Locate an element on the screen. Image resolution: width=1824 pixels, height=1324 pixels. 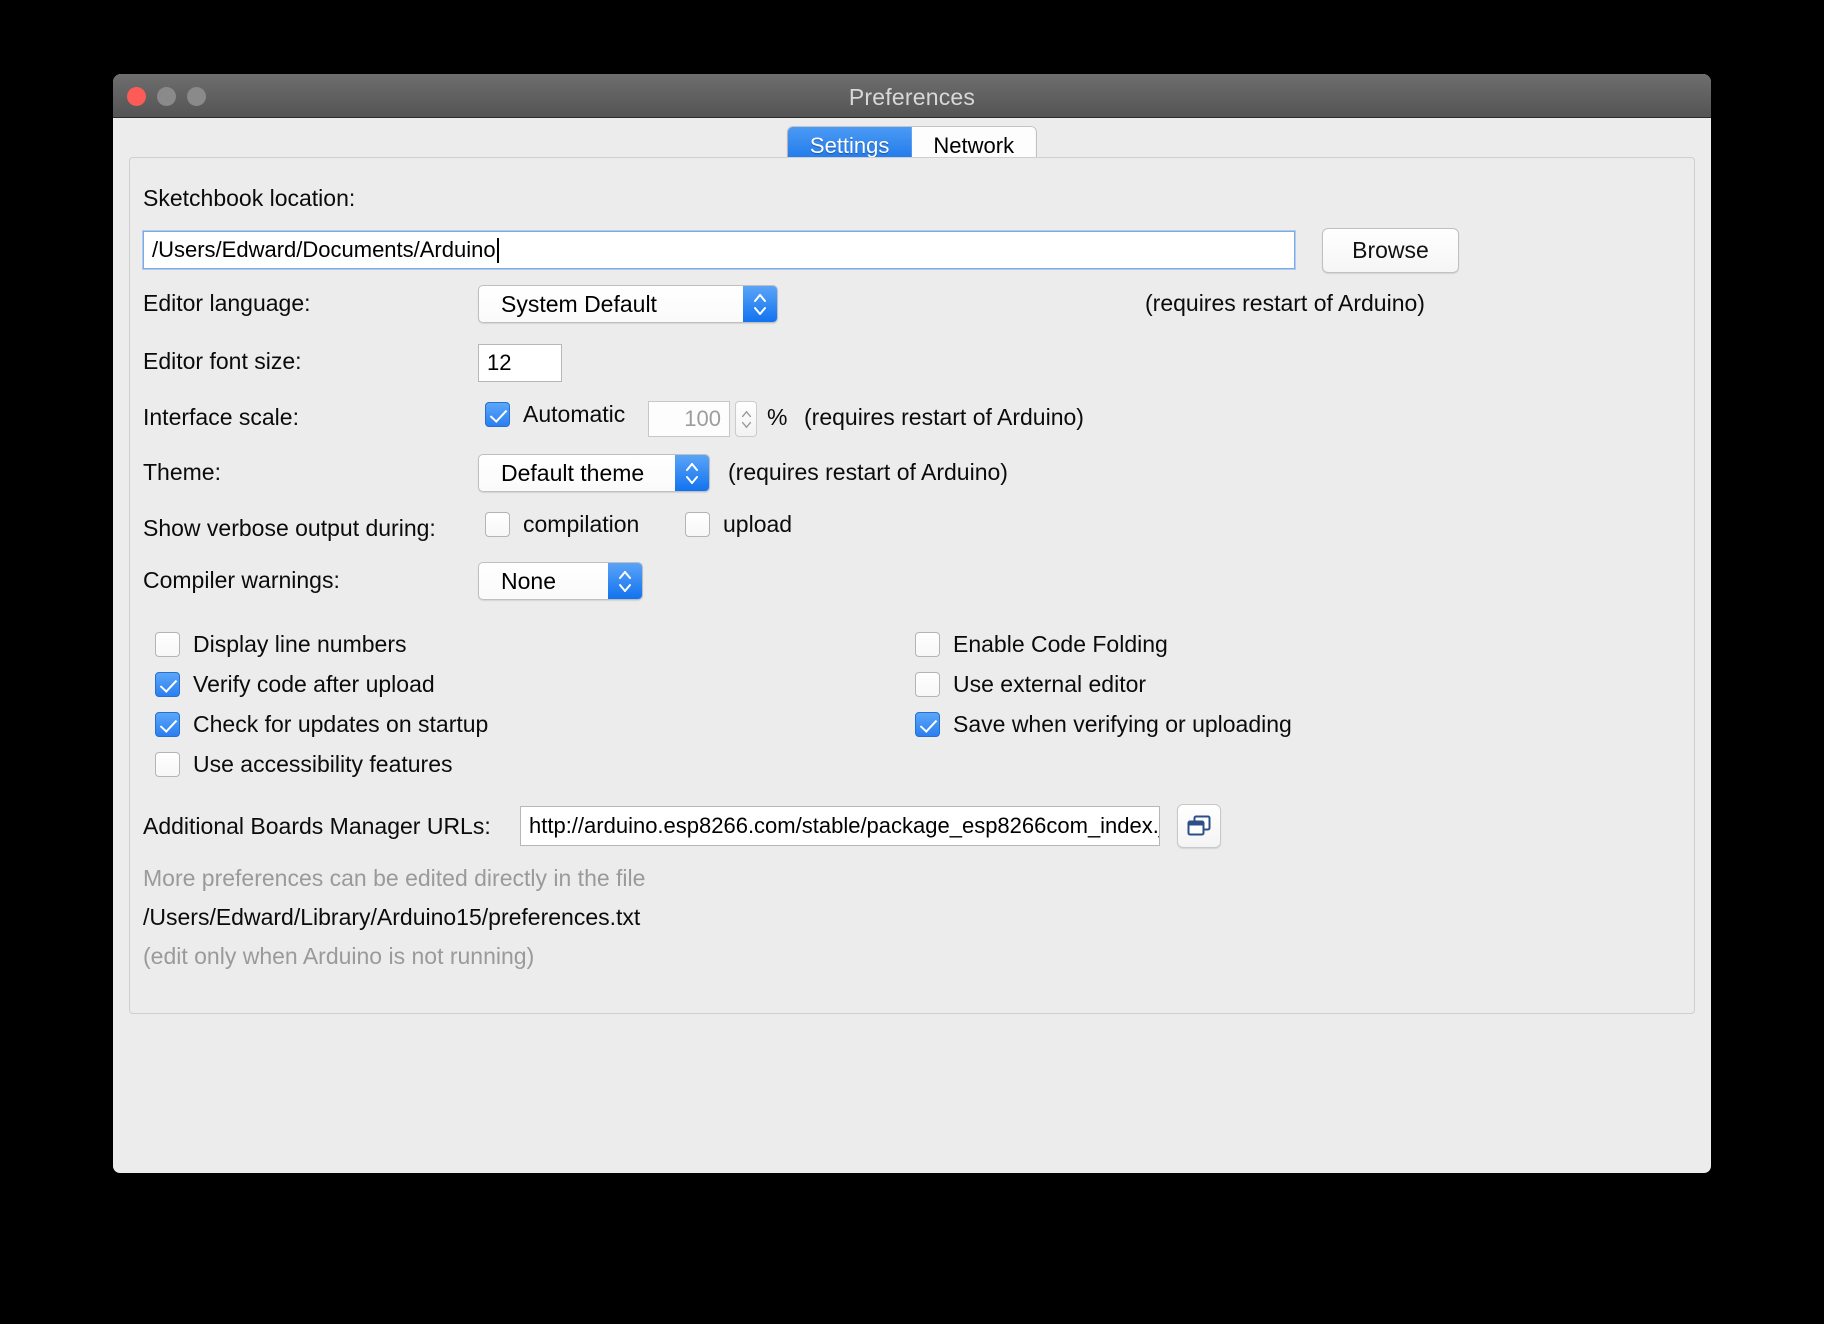
editor-language-label: Editor language: is located at coordinates (227, 303).